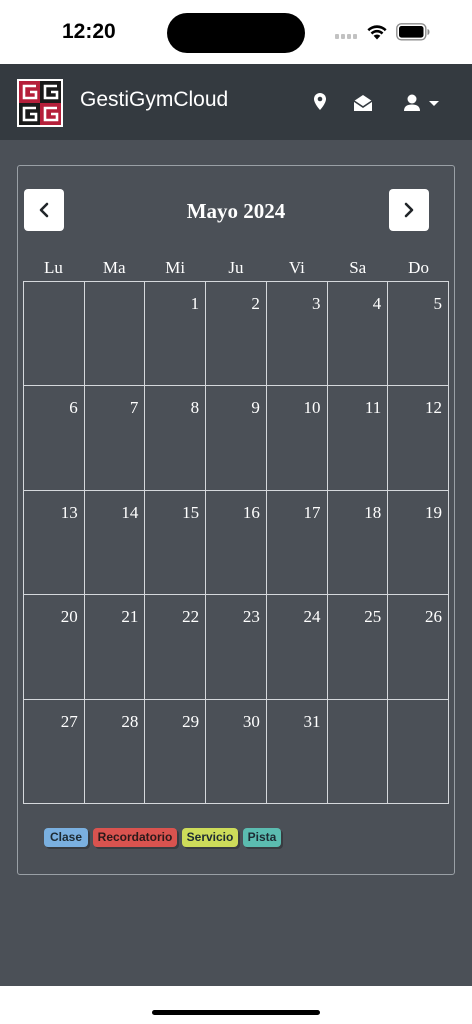 This screenshot has width=472, height=1024. What do you see at coordinates (251, 721) in the screenshot?
I see `day-number: 30` at bounding box center [251, 721].